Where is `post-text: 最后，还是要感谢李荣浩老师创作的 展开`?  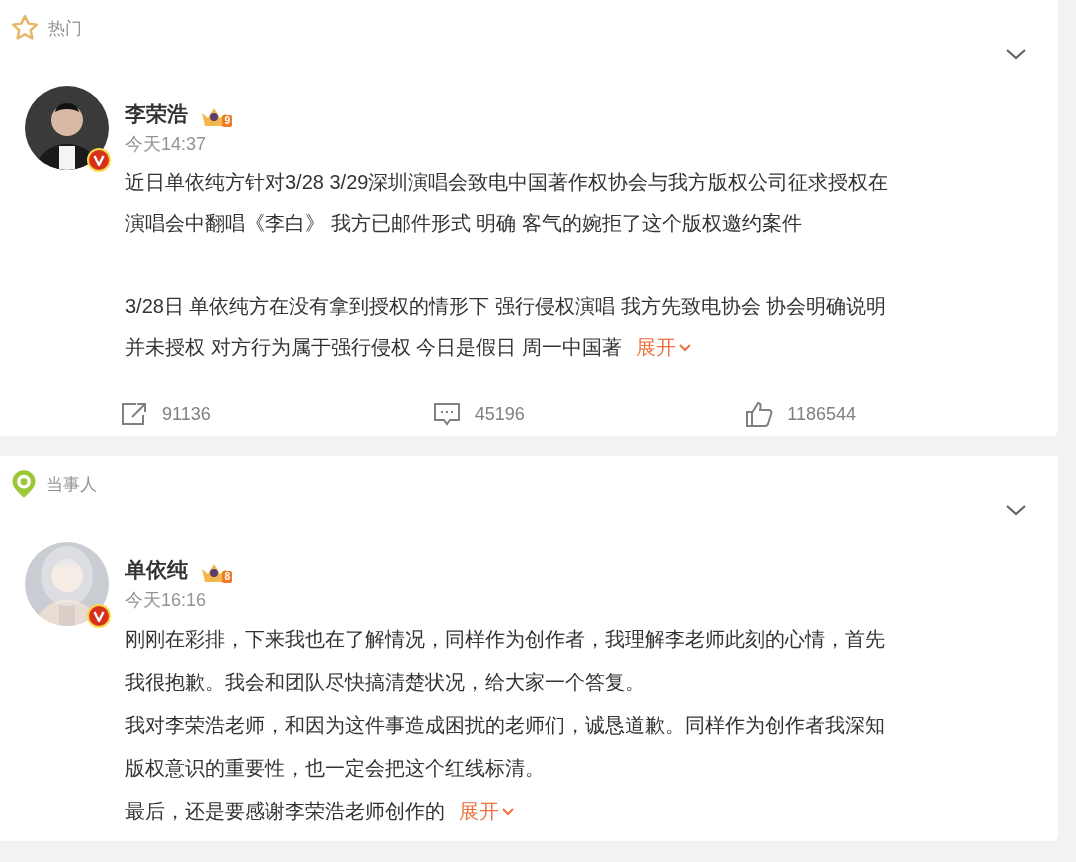
post-text: 最后，还是要感谢李荣浩老师创作的 展开 is located at coordinates (575, 811).